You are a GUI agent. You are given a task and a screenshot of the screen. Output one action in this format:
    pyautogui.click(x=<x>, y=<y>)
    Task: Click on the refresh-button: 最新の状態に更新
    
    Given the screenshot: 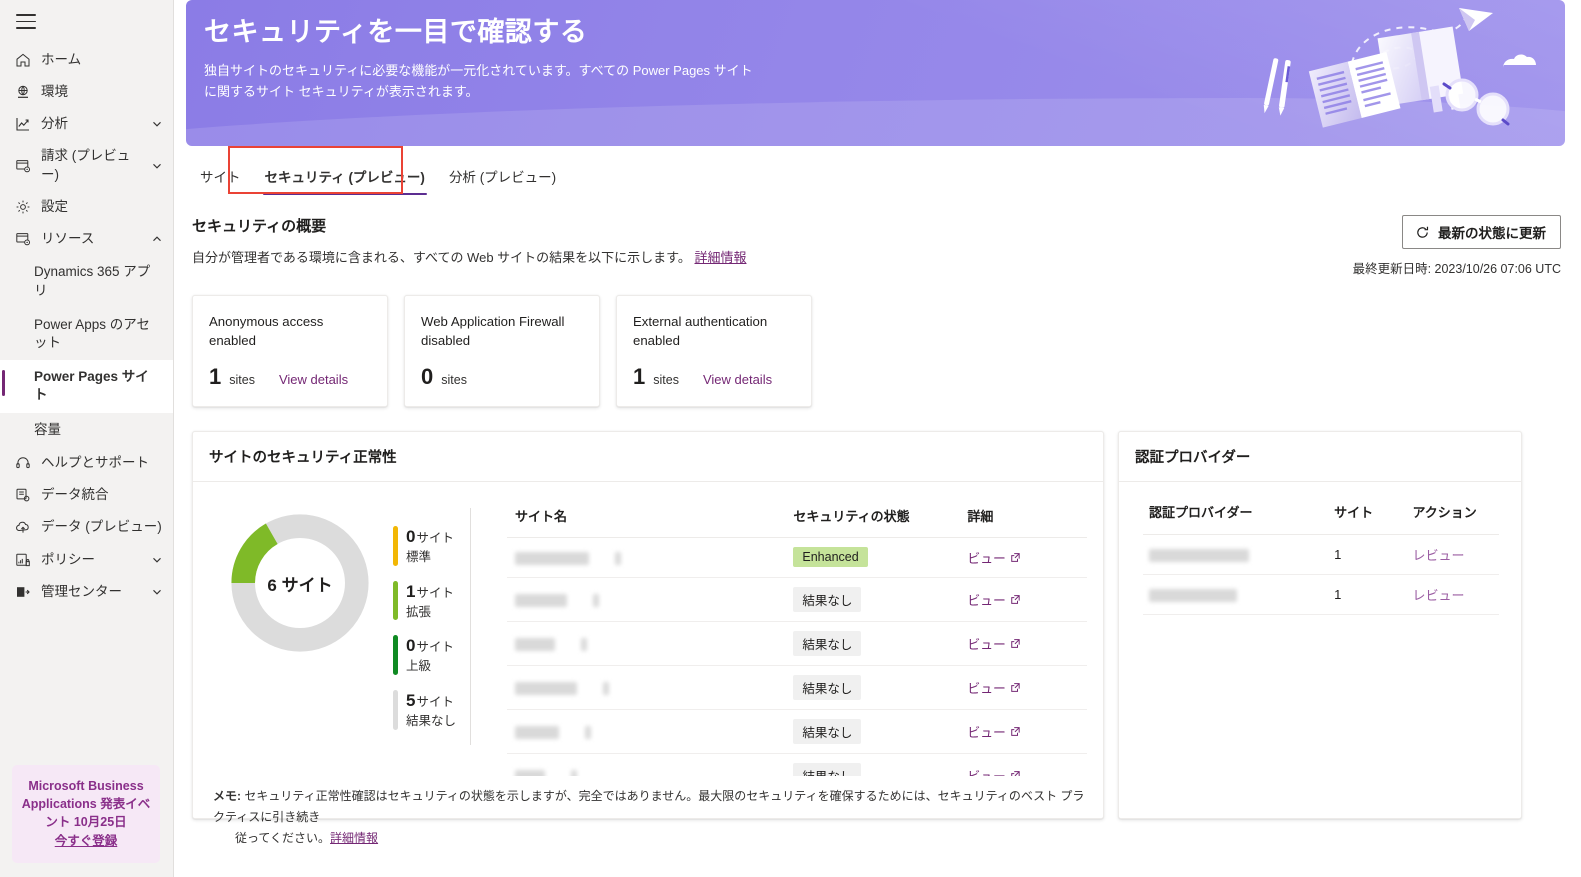 What is the action you would take?
    pyautogui.click(x=1481, y=232)
    